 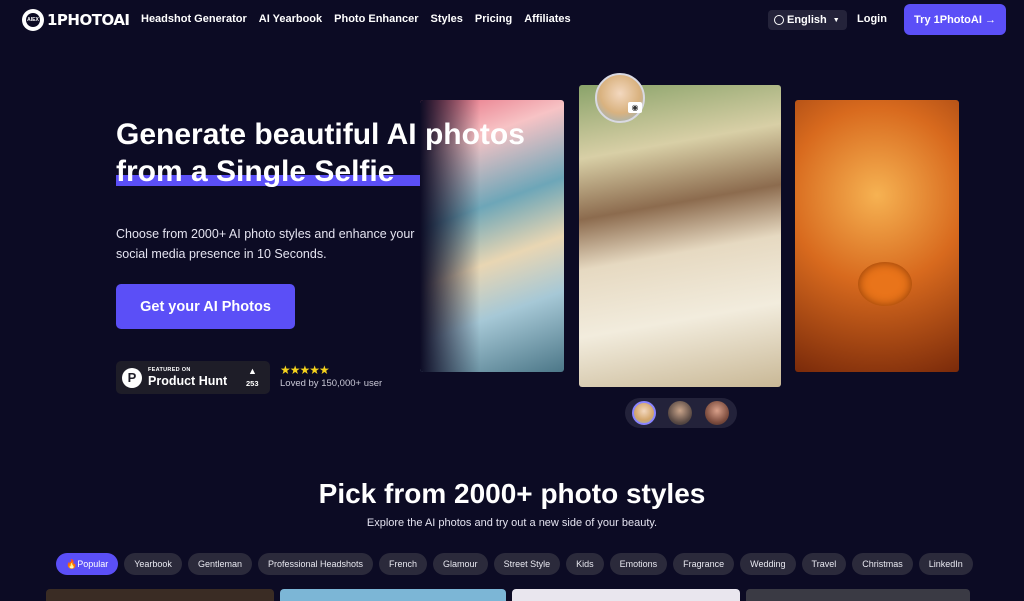 I want to click on nav-link-pricing: Pricing, so click(x=493, y=19).